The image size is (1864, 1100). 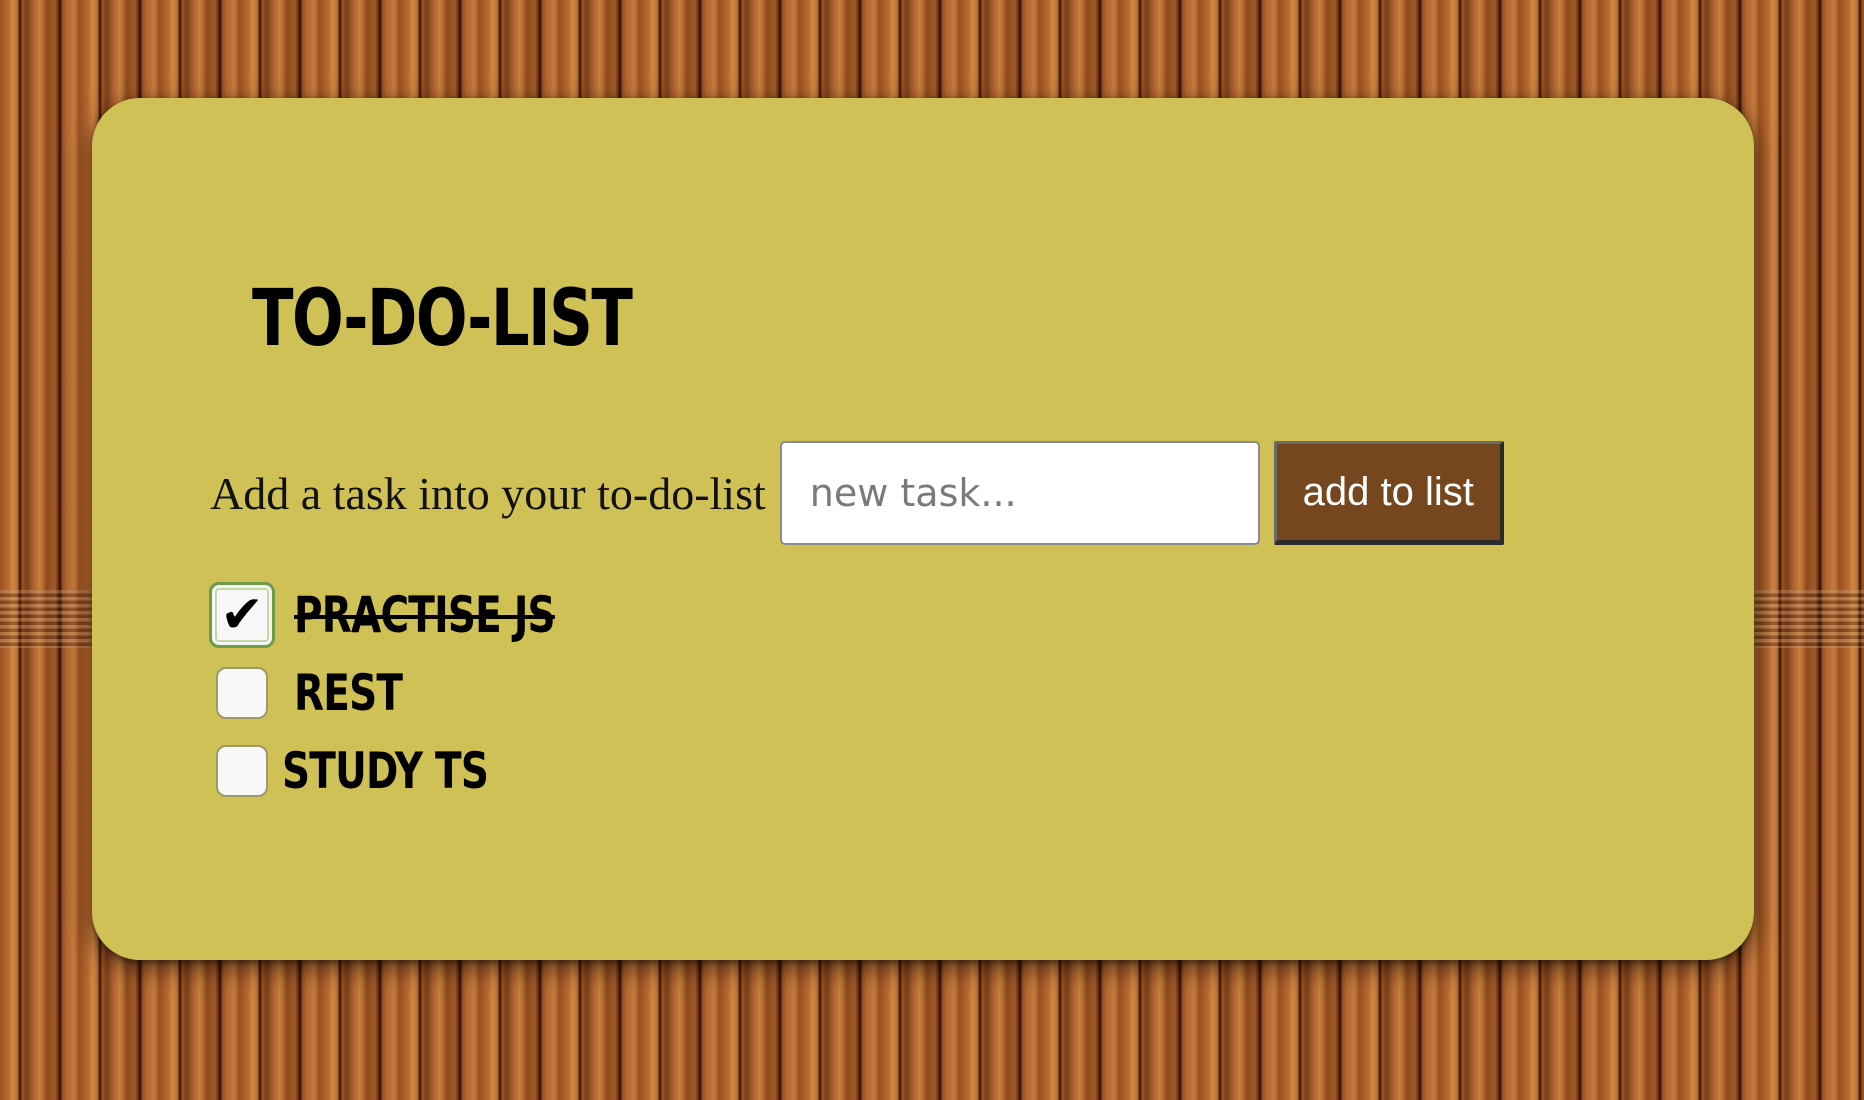 I want to click on new-task-input, so click(x=1019, y=493).